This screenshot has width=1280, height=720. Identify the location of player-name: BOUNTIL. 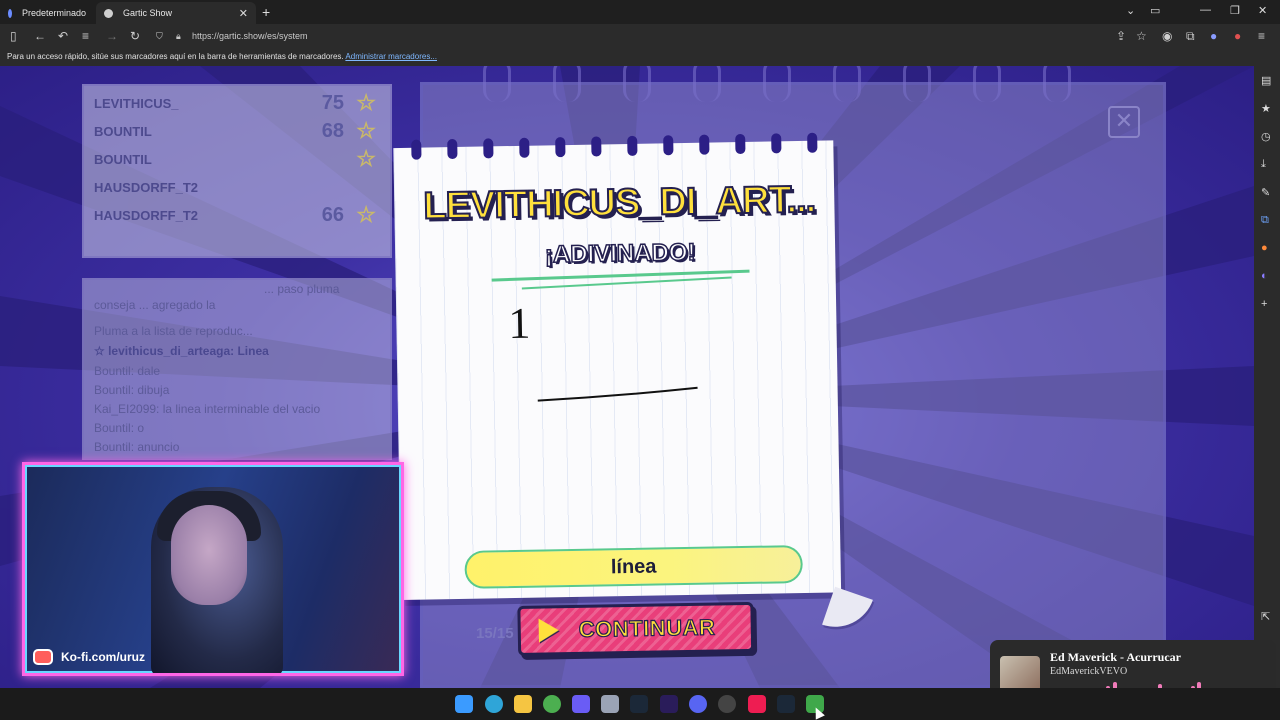
(123, 159).